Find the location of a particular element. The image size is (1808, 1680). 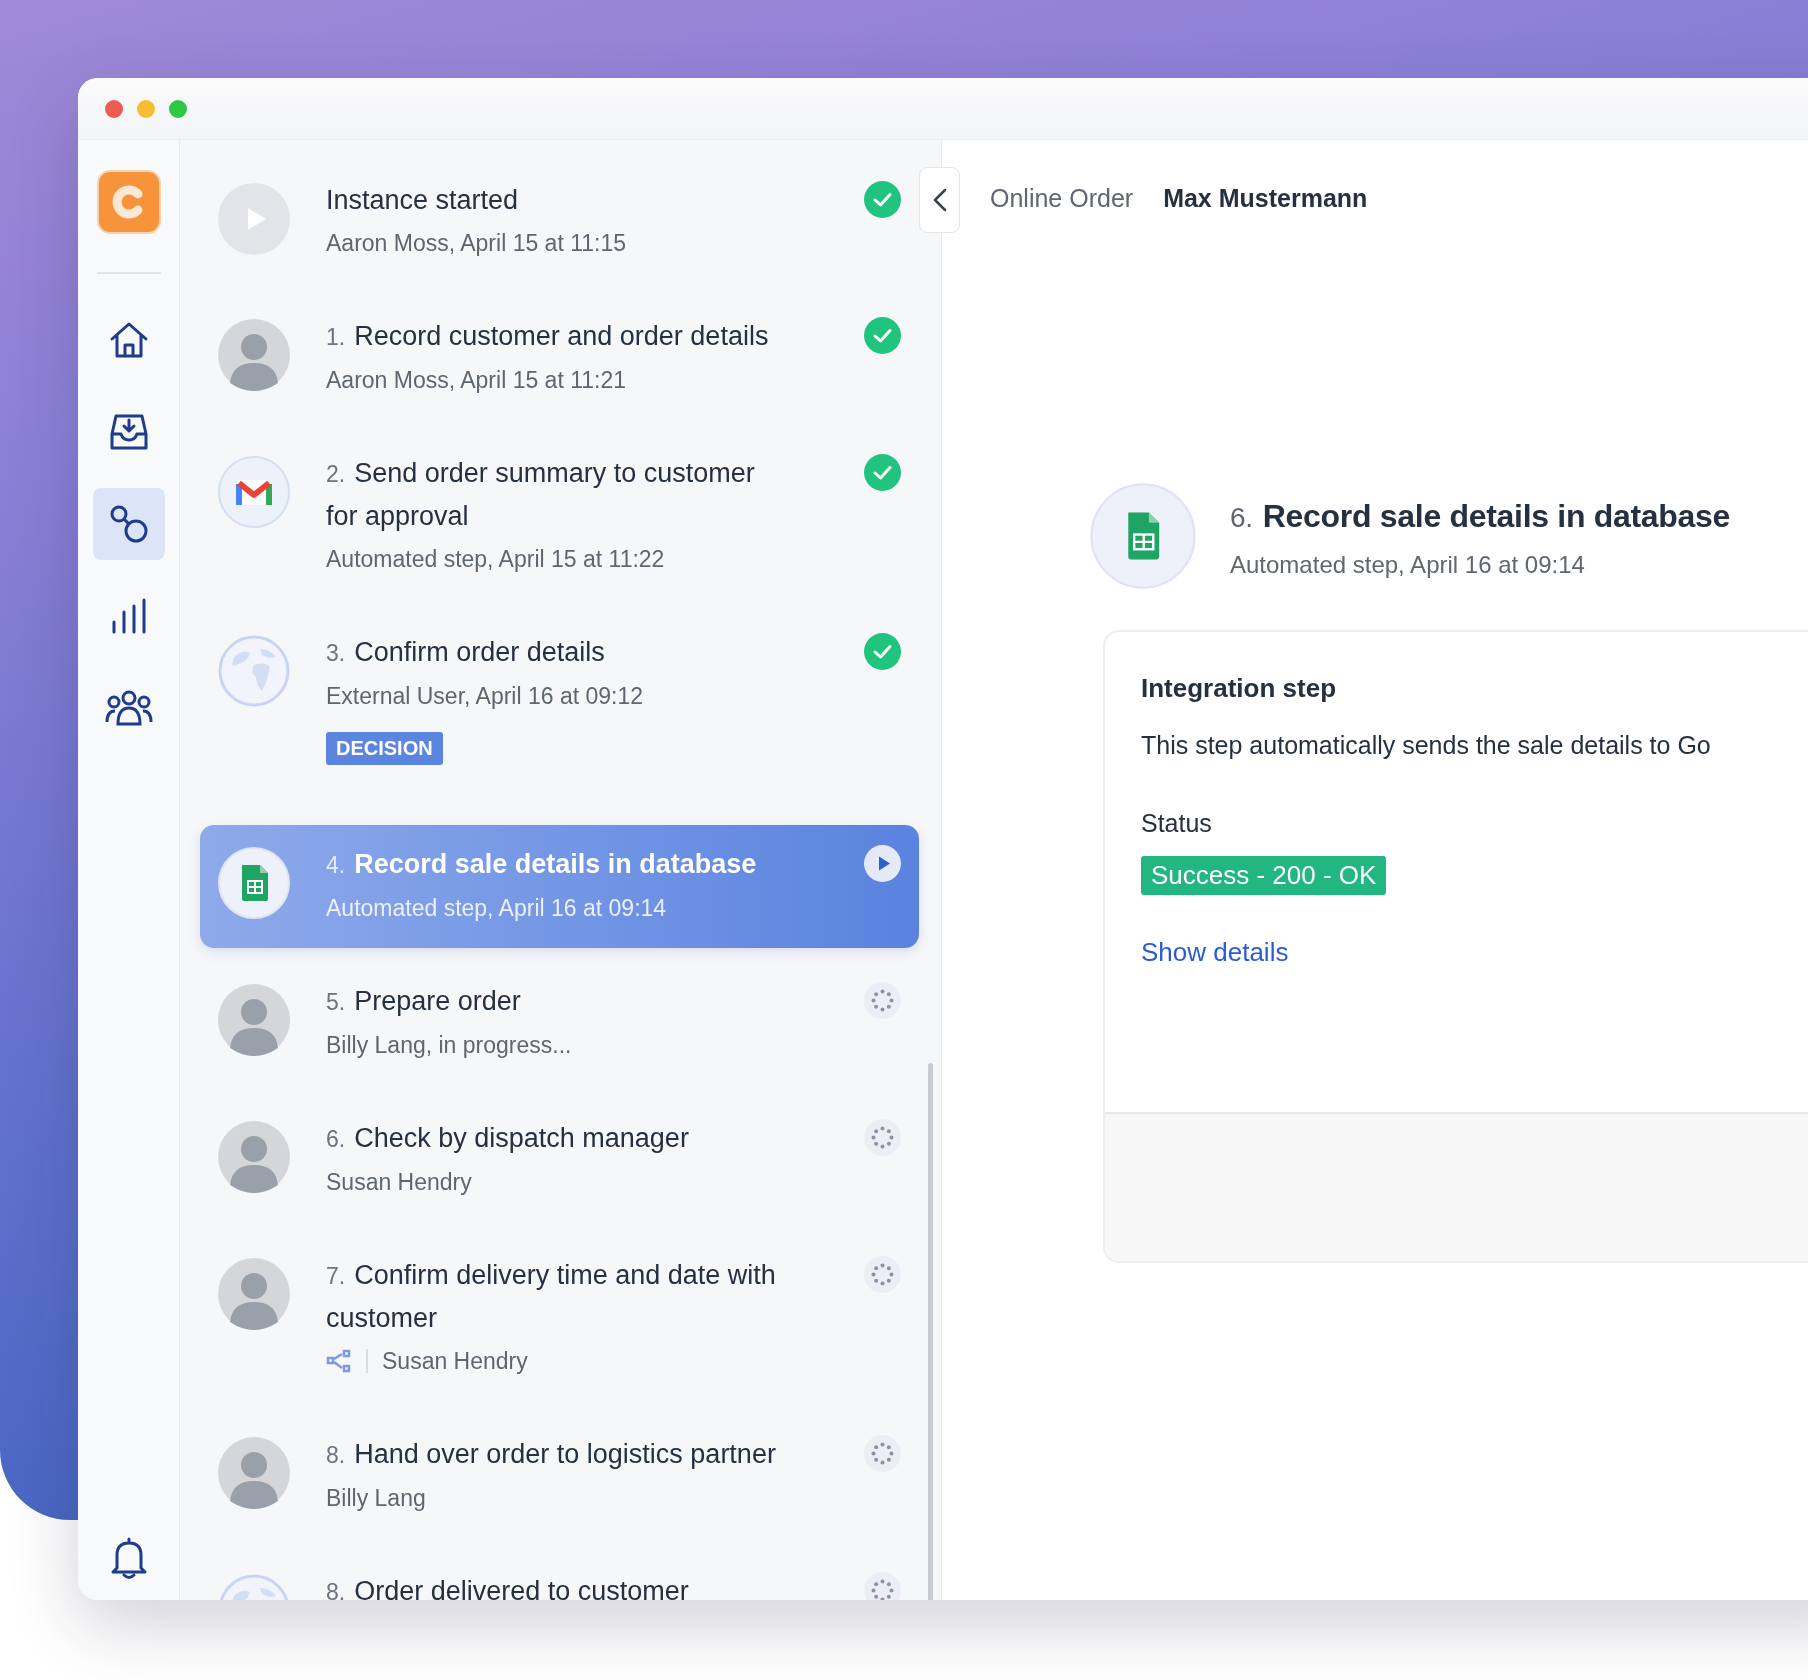

step-title: 8. Order delivered to customer is located at coordinates (507, 1587).